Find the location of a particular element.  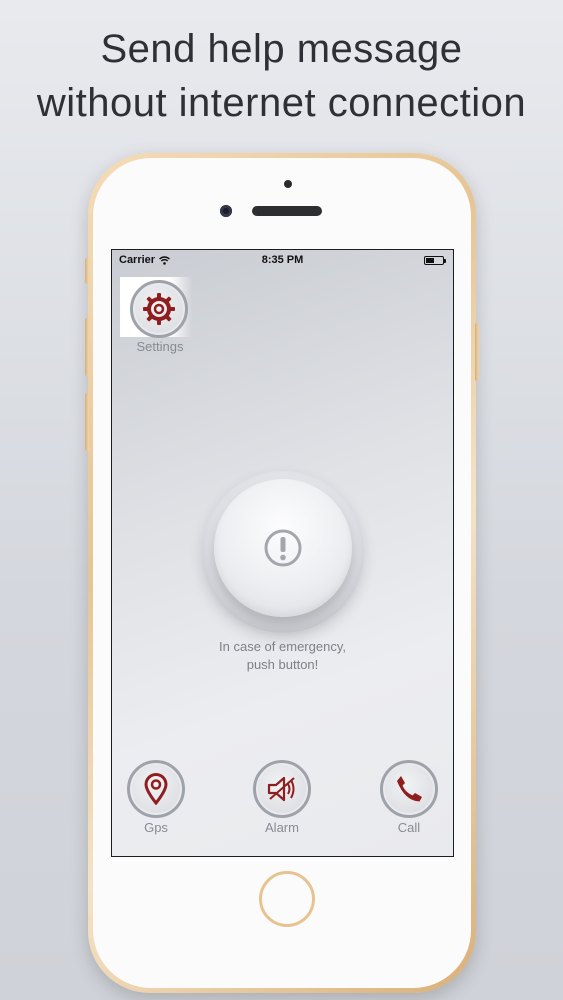

alarm-label: Alarm is located at coordinates (282, 827).